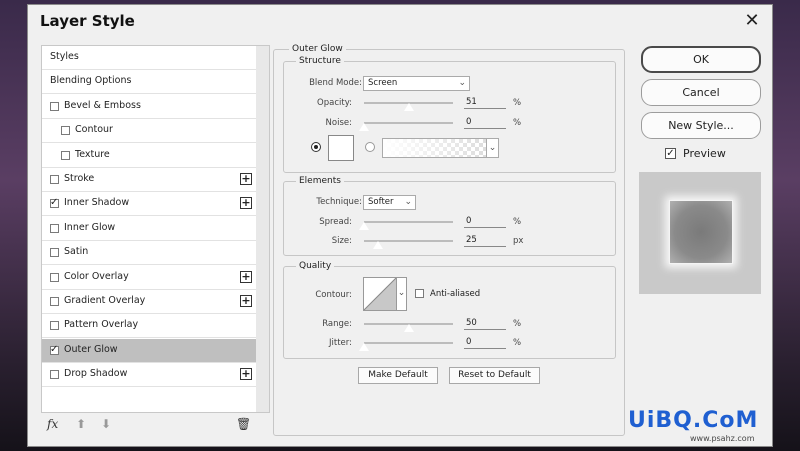 This screenshot has height=451, width=800. What do you see at coordinates (381, 202) in the screenshot?
I see `technique-value: Softer` at bounding box center [381, 202].